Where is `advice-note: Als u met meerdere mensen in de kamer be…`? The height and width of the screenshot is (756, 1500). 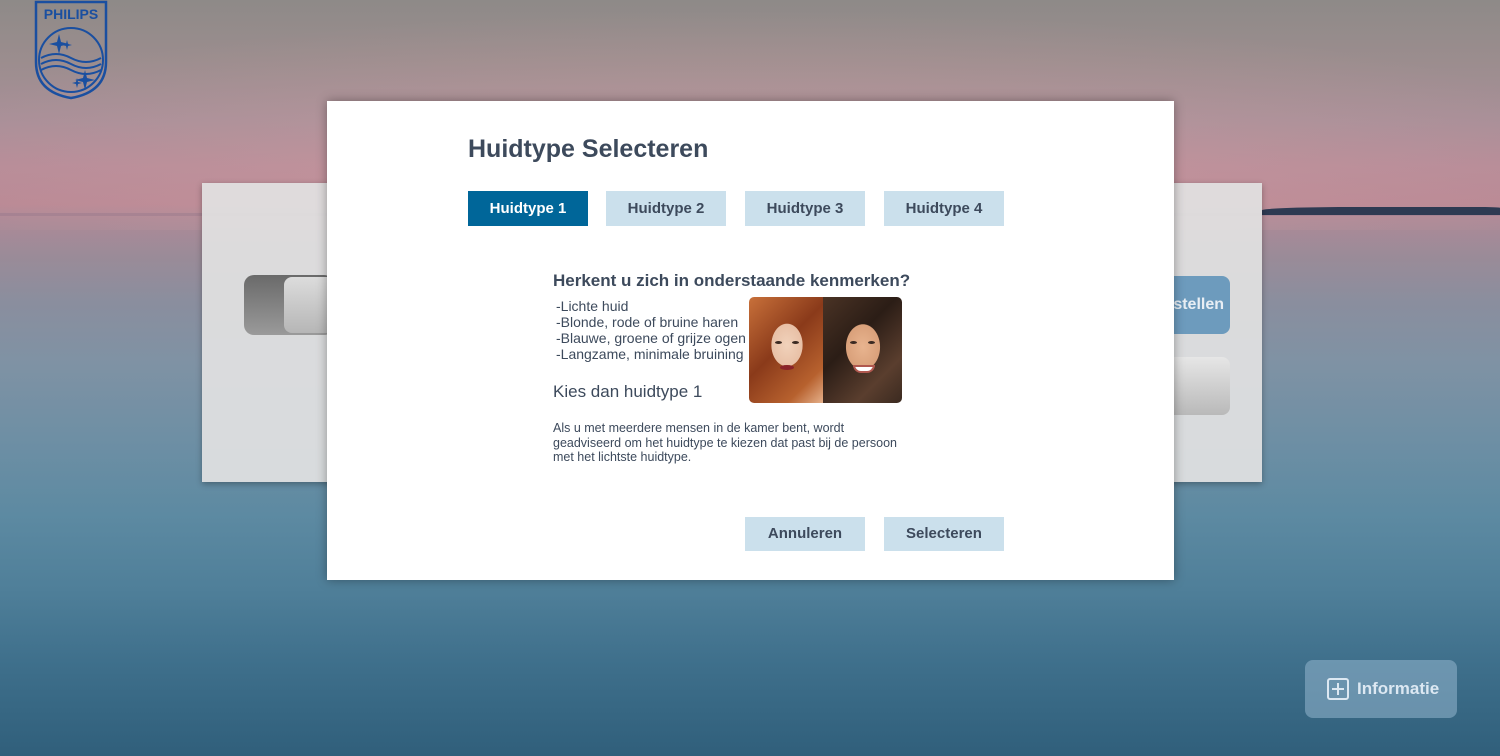
advice-note: Als u met meerdere mensen in de kamer be… is located at coordinates (725, 442).